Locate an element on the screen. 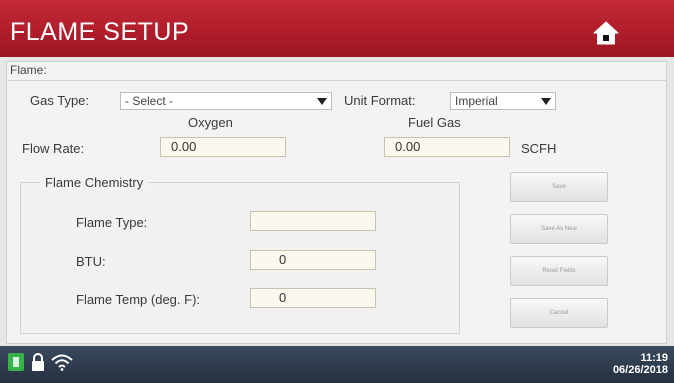 This screenshot has height=383, width=674. cancel-button: Cancel is located at coordinates (559, 313).